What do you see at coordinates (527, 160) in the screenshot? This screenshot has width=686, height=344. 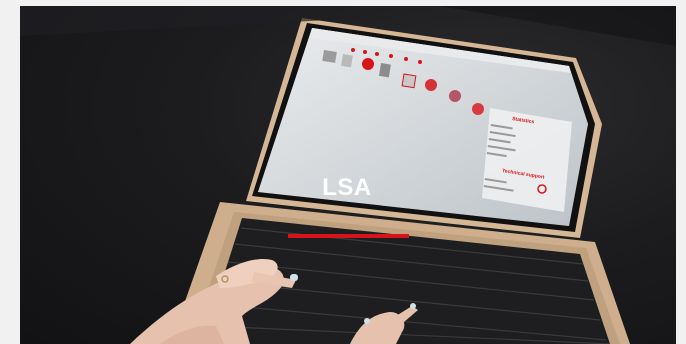 I see `statistics-panel: Statistics Technical support` at bounding box center [527, 160].